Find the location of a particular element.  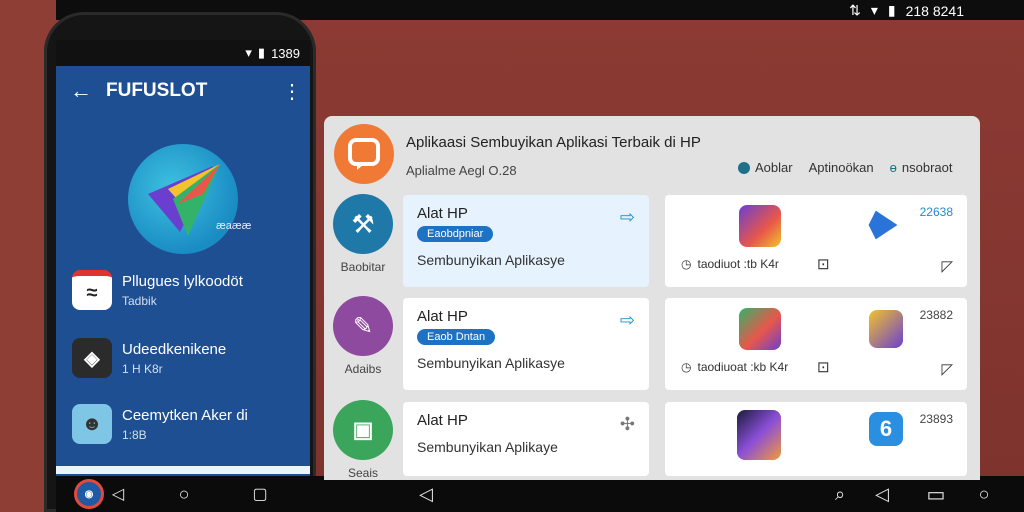

tab-label: Aoblar is located at coordinates (774, 167).